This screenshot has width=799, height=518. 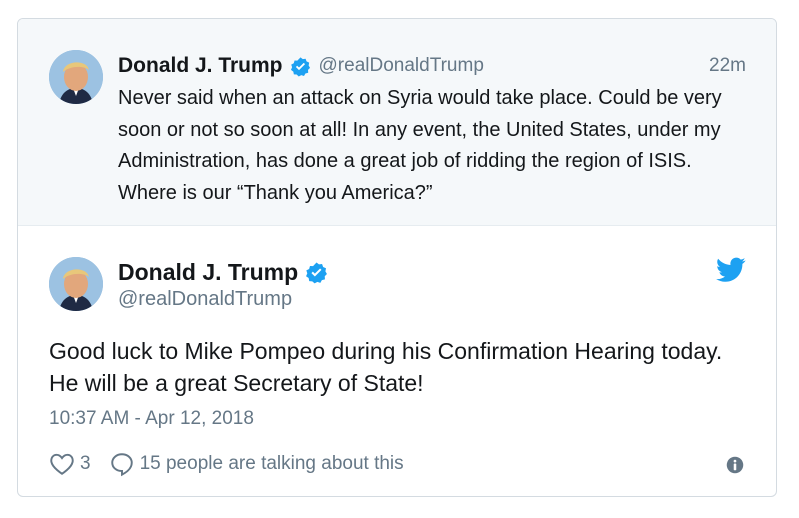 I want to click on conversation-count-label: 15 people are talking about this, so click(x=272, y=464).